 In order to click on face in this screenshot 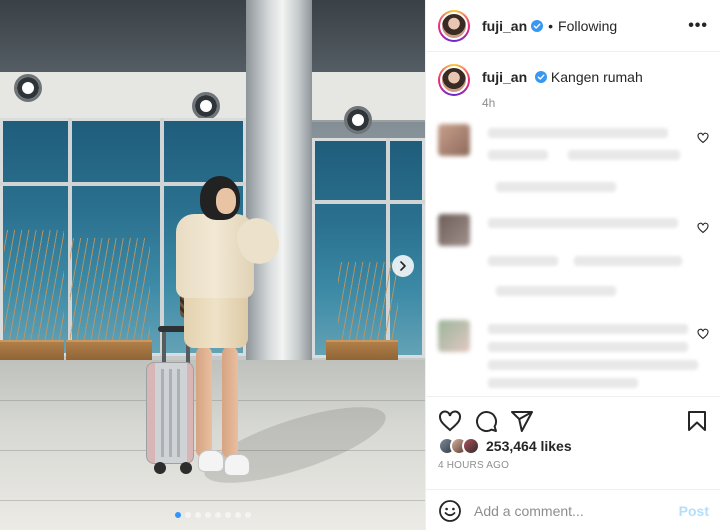, I will do `click(226, 201)`.